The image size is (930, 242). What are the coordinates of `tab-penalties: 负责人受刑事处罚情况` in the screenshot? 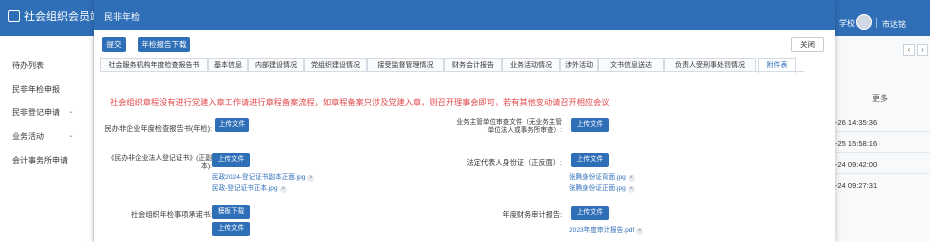 It's located at (710, 65).